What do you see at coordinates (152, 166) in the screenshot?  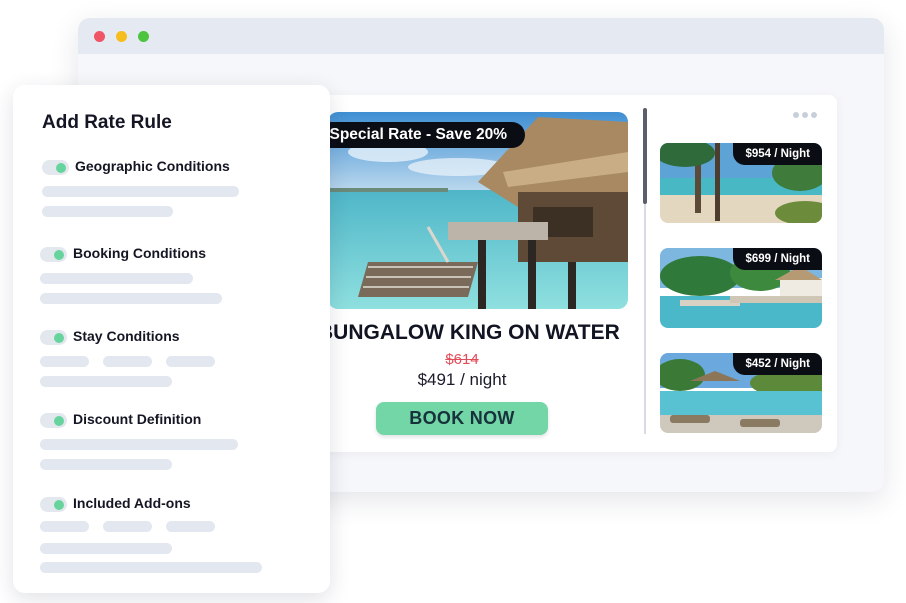 I see `geographic-conditions-label: Geographic Conditions` at bounding box center [152, 166].